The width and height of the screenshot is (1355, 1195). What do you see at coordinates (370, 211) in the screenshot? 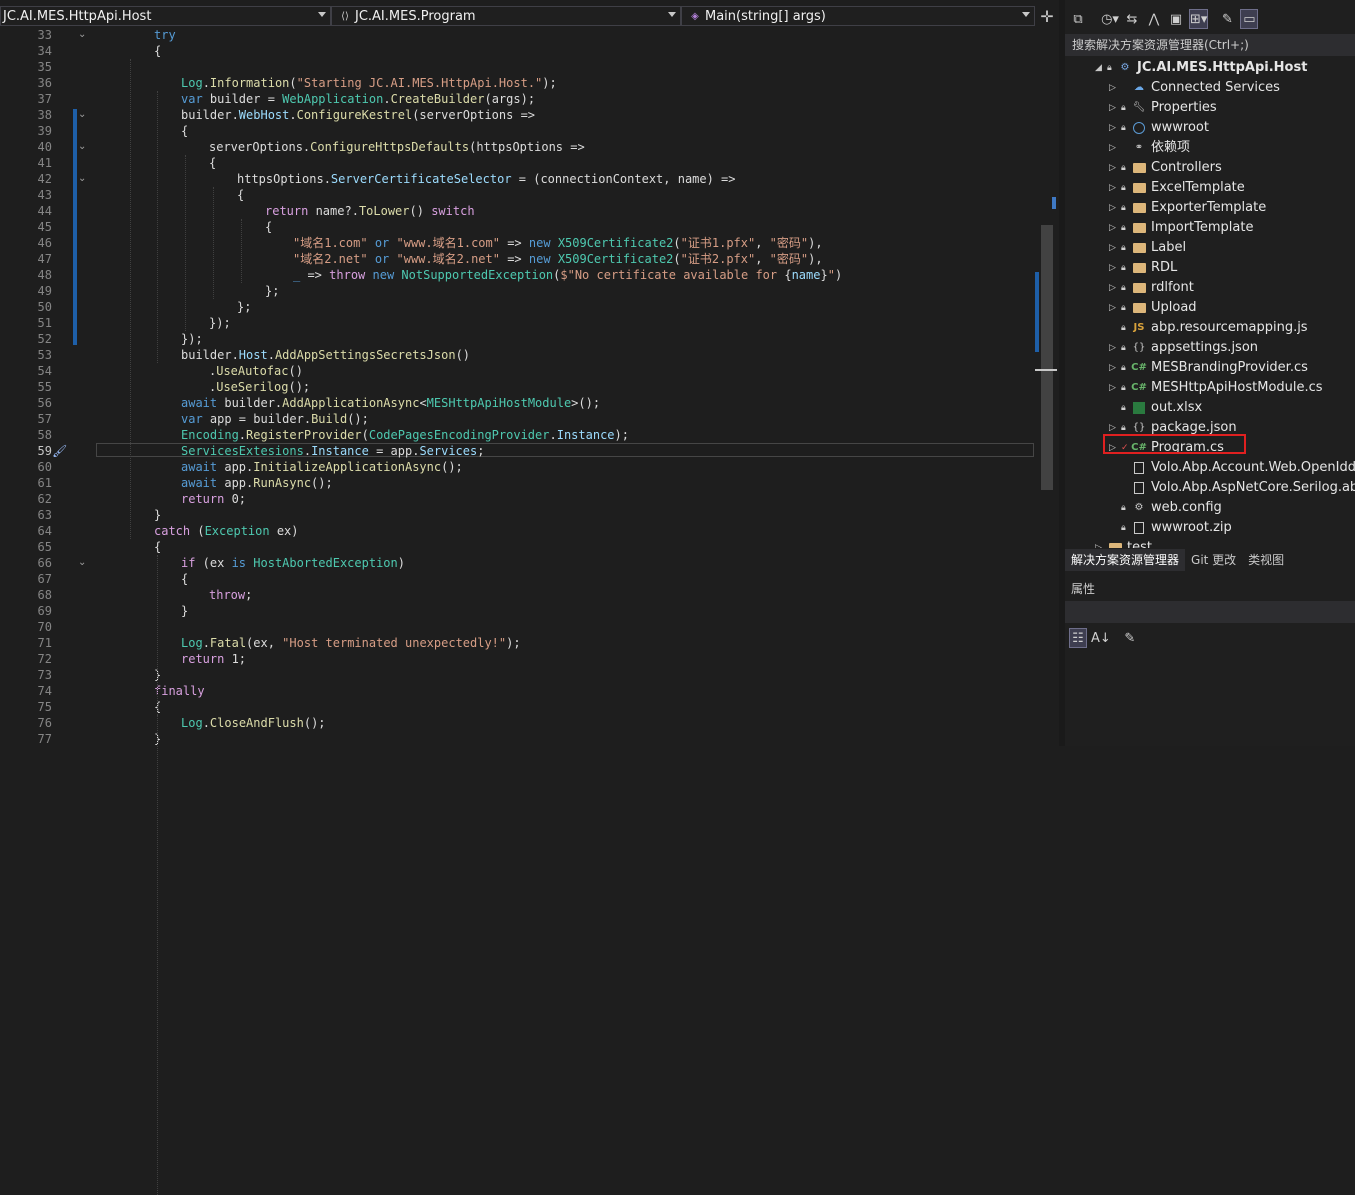
I see `code-line: return name?.ToLower() switch` at bounding box center [370, 211].